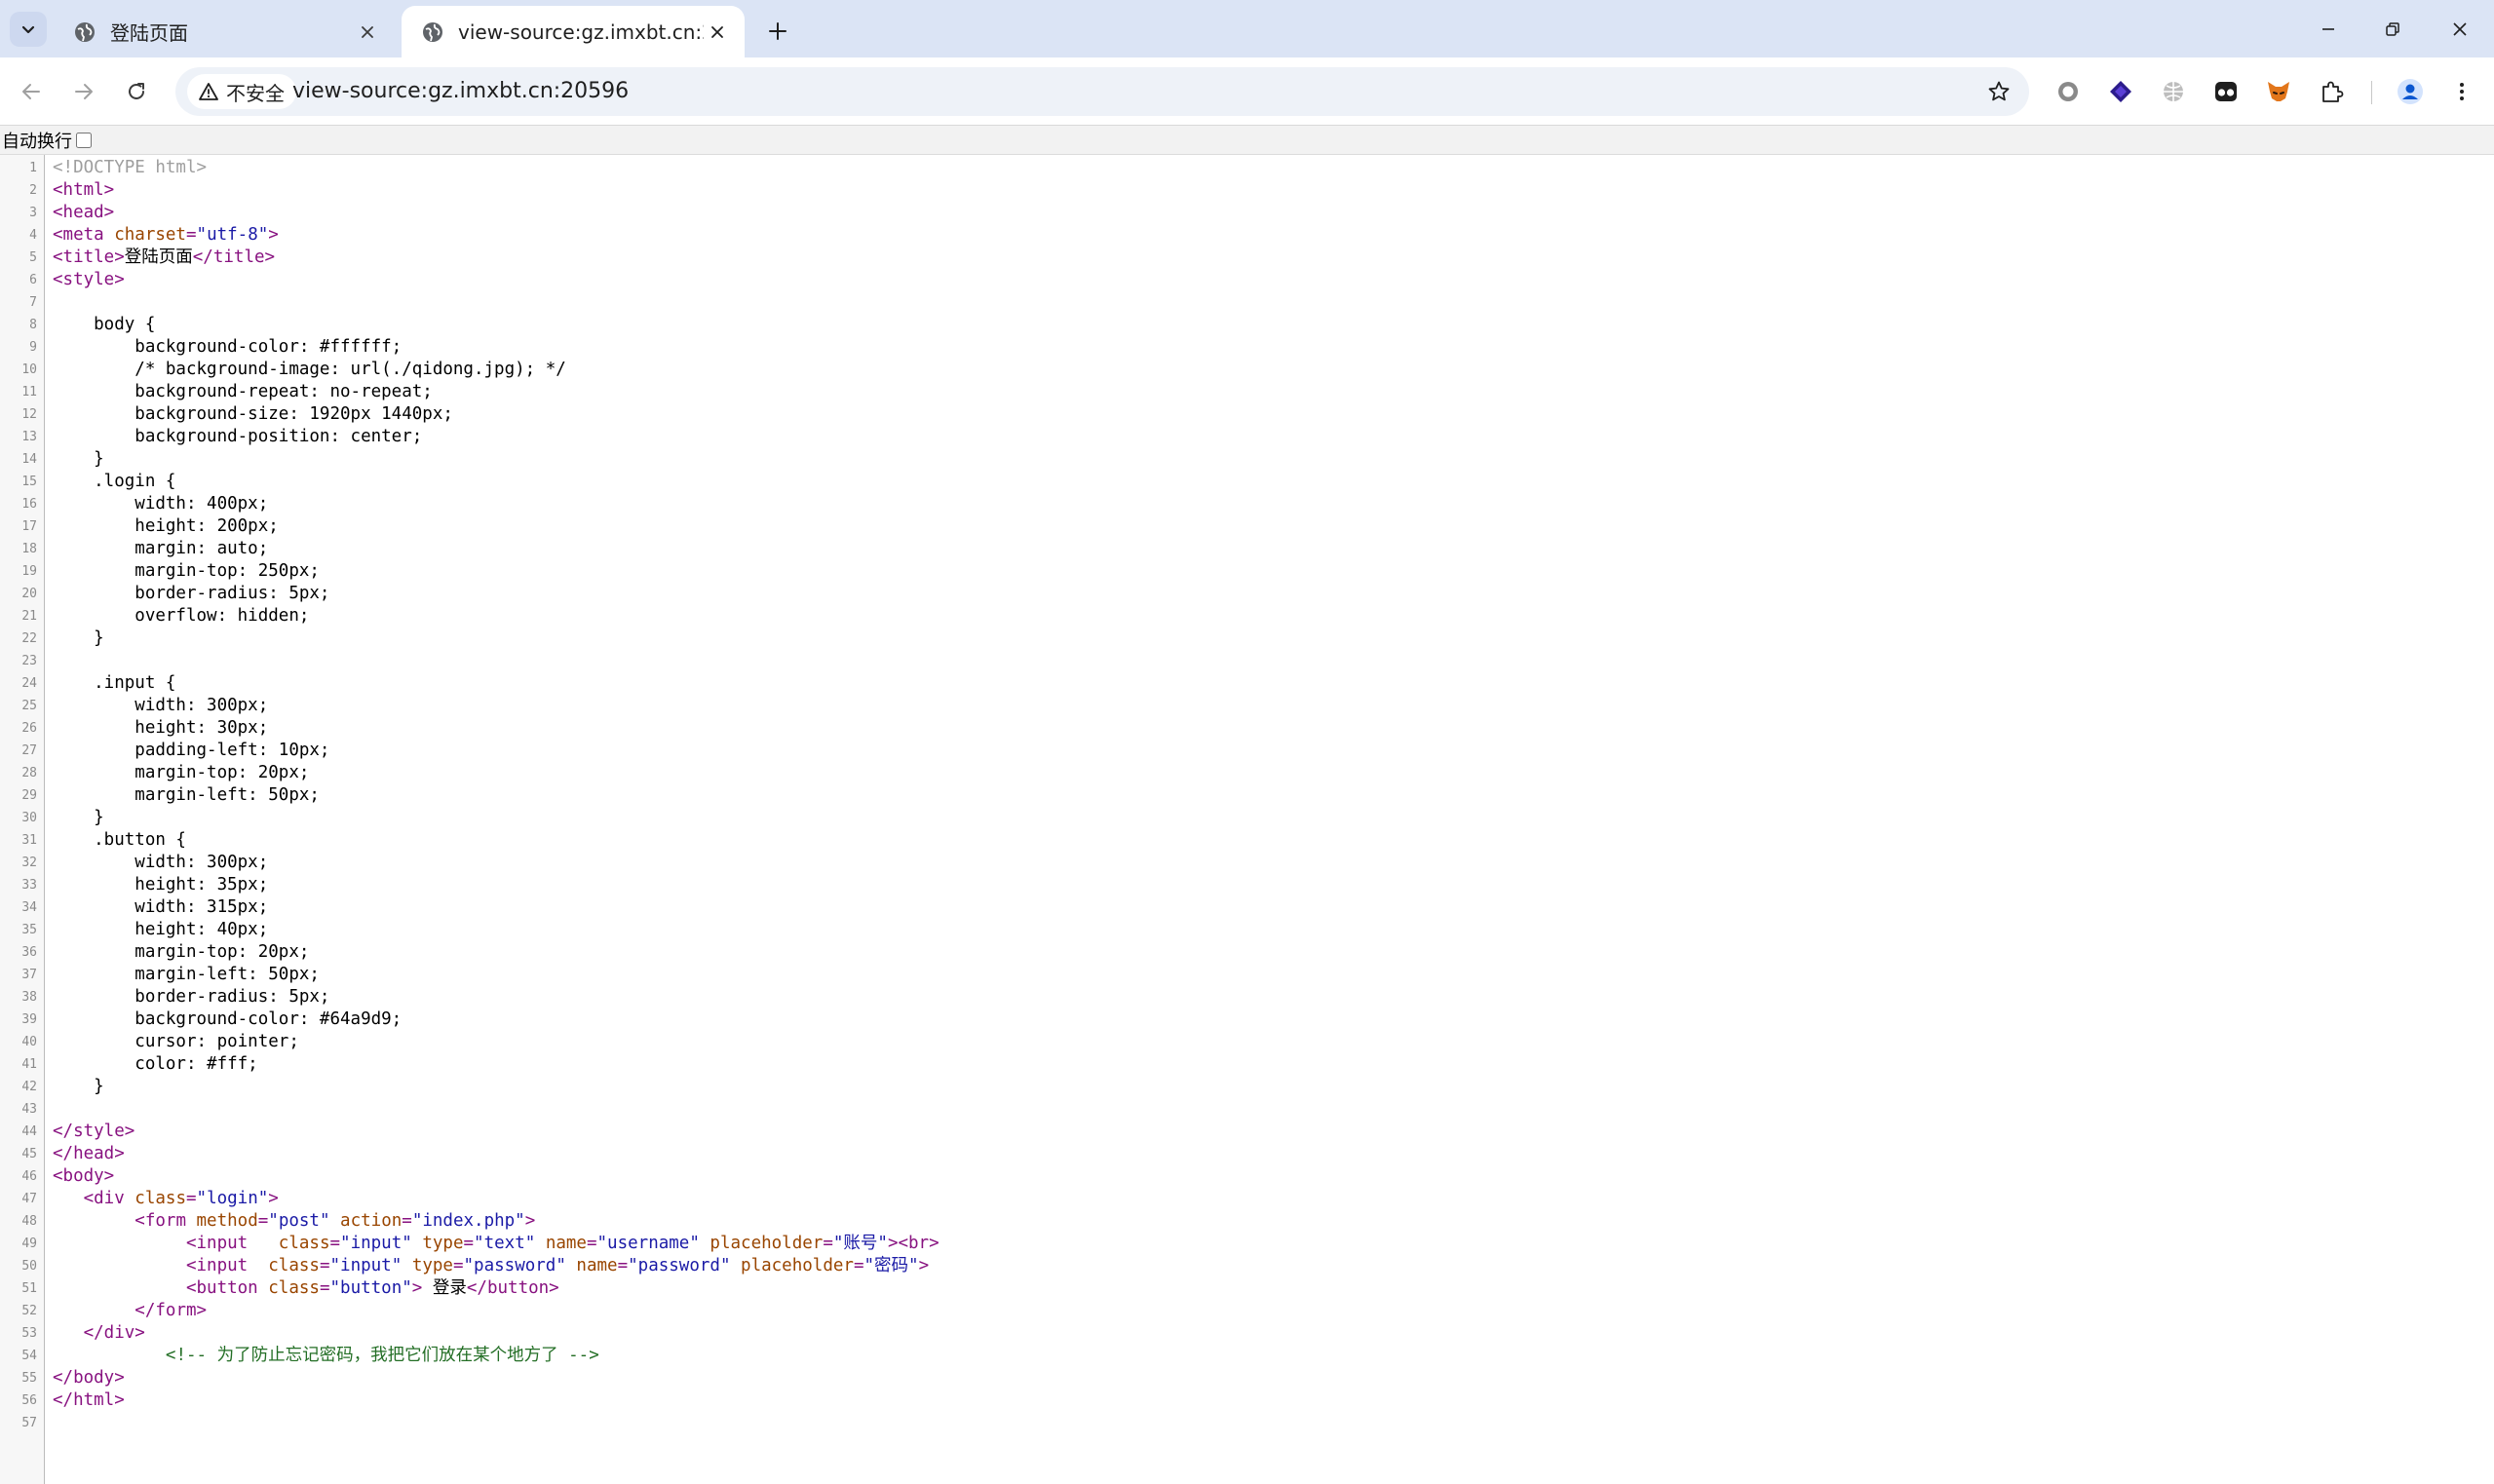 The image size is (2494, 1484). What do you see at coordinates (2460, 28) in the screenshot?
I see `window-close-button` at bounding box center [2460, 28].